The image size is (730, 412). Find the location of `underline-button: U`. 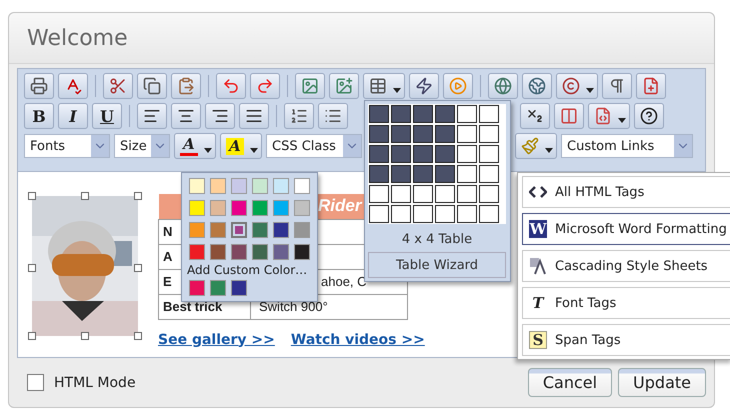

underline-button: U is located at coordinates (107, 116).